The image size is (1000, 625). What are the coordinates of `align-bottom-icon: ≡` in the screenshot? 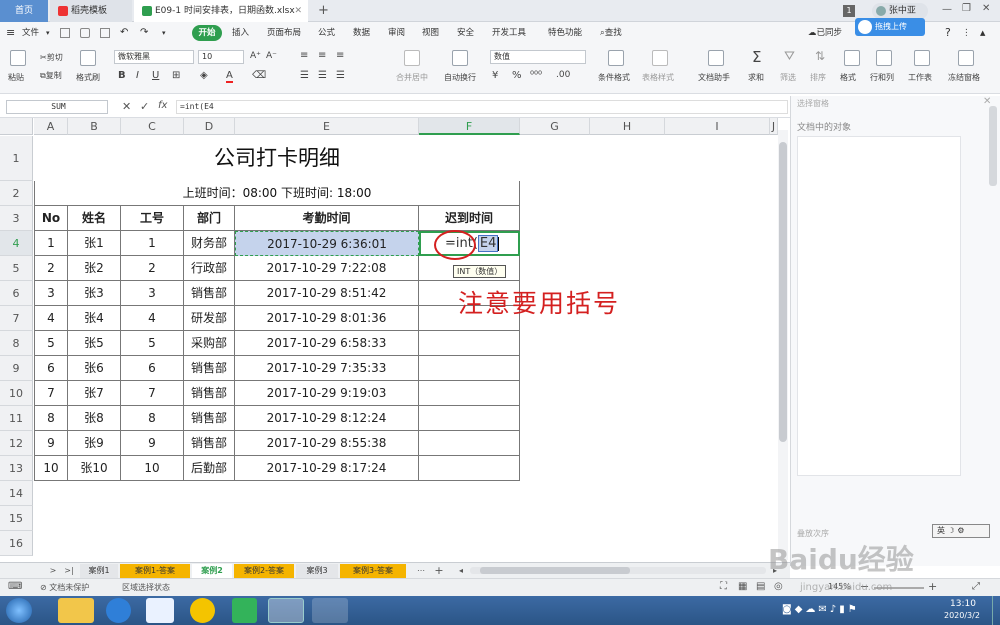 It's located at (340, 55).